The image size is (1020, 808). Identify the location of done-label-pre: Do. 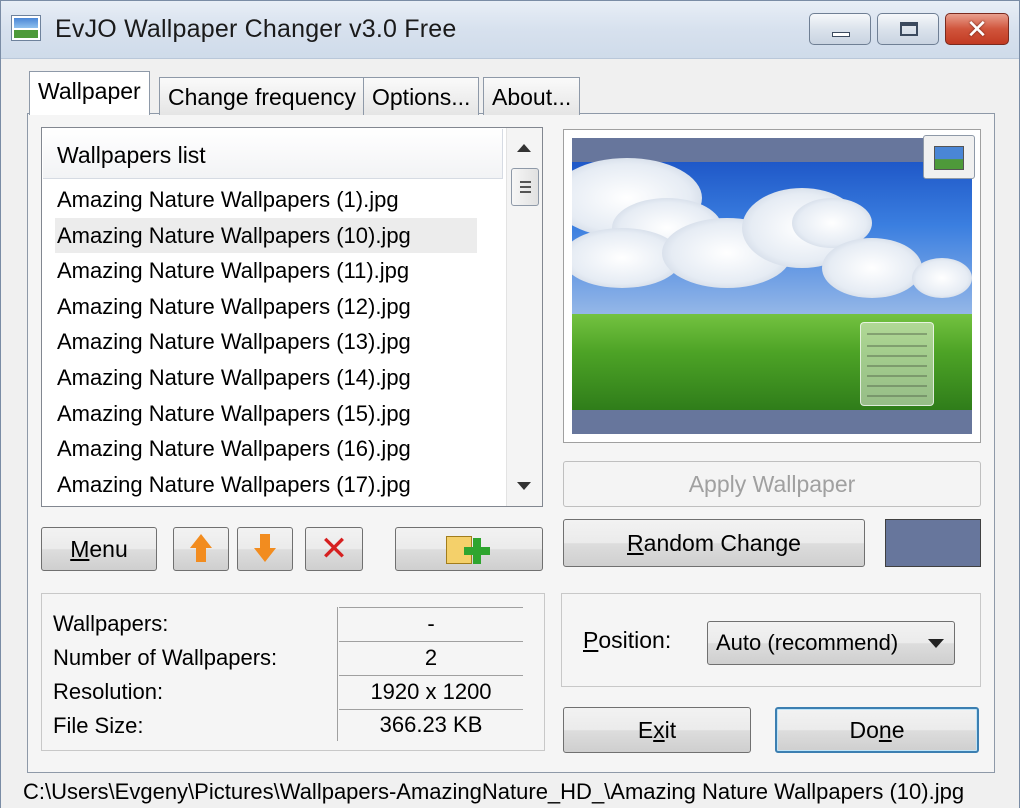
(864, 730).